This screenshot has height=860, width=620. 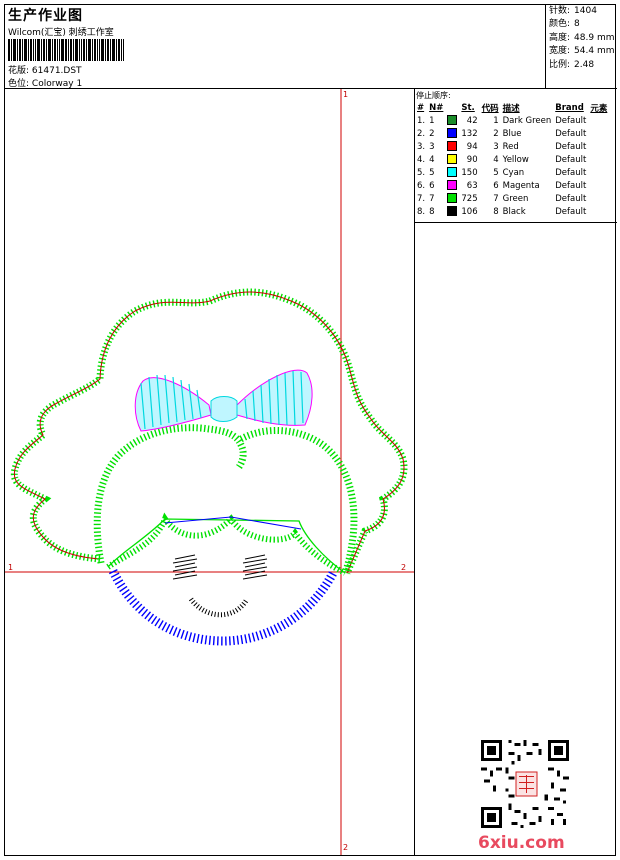 I want to click on table-header-row: # N# St. 代码 描述 Brand 元素, so click(x=512, y=107).